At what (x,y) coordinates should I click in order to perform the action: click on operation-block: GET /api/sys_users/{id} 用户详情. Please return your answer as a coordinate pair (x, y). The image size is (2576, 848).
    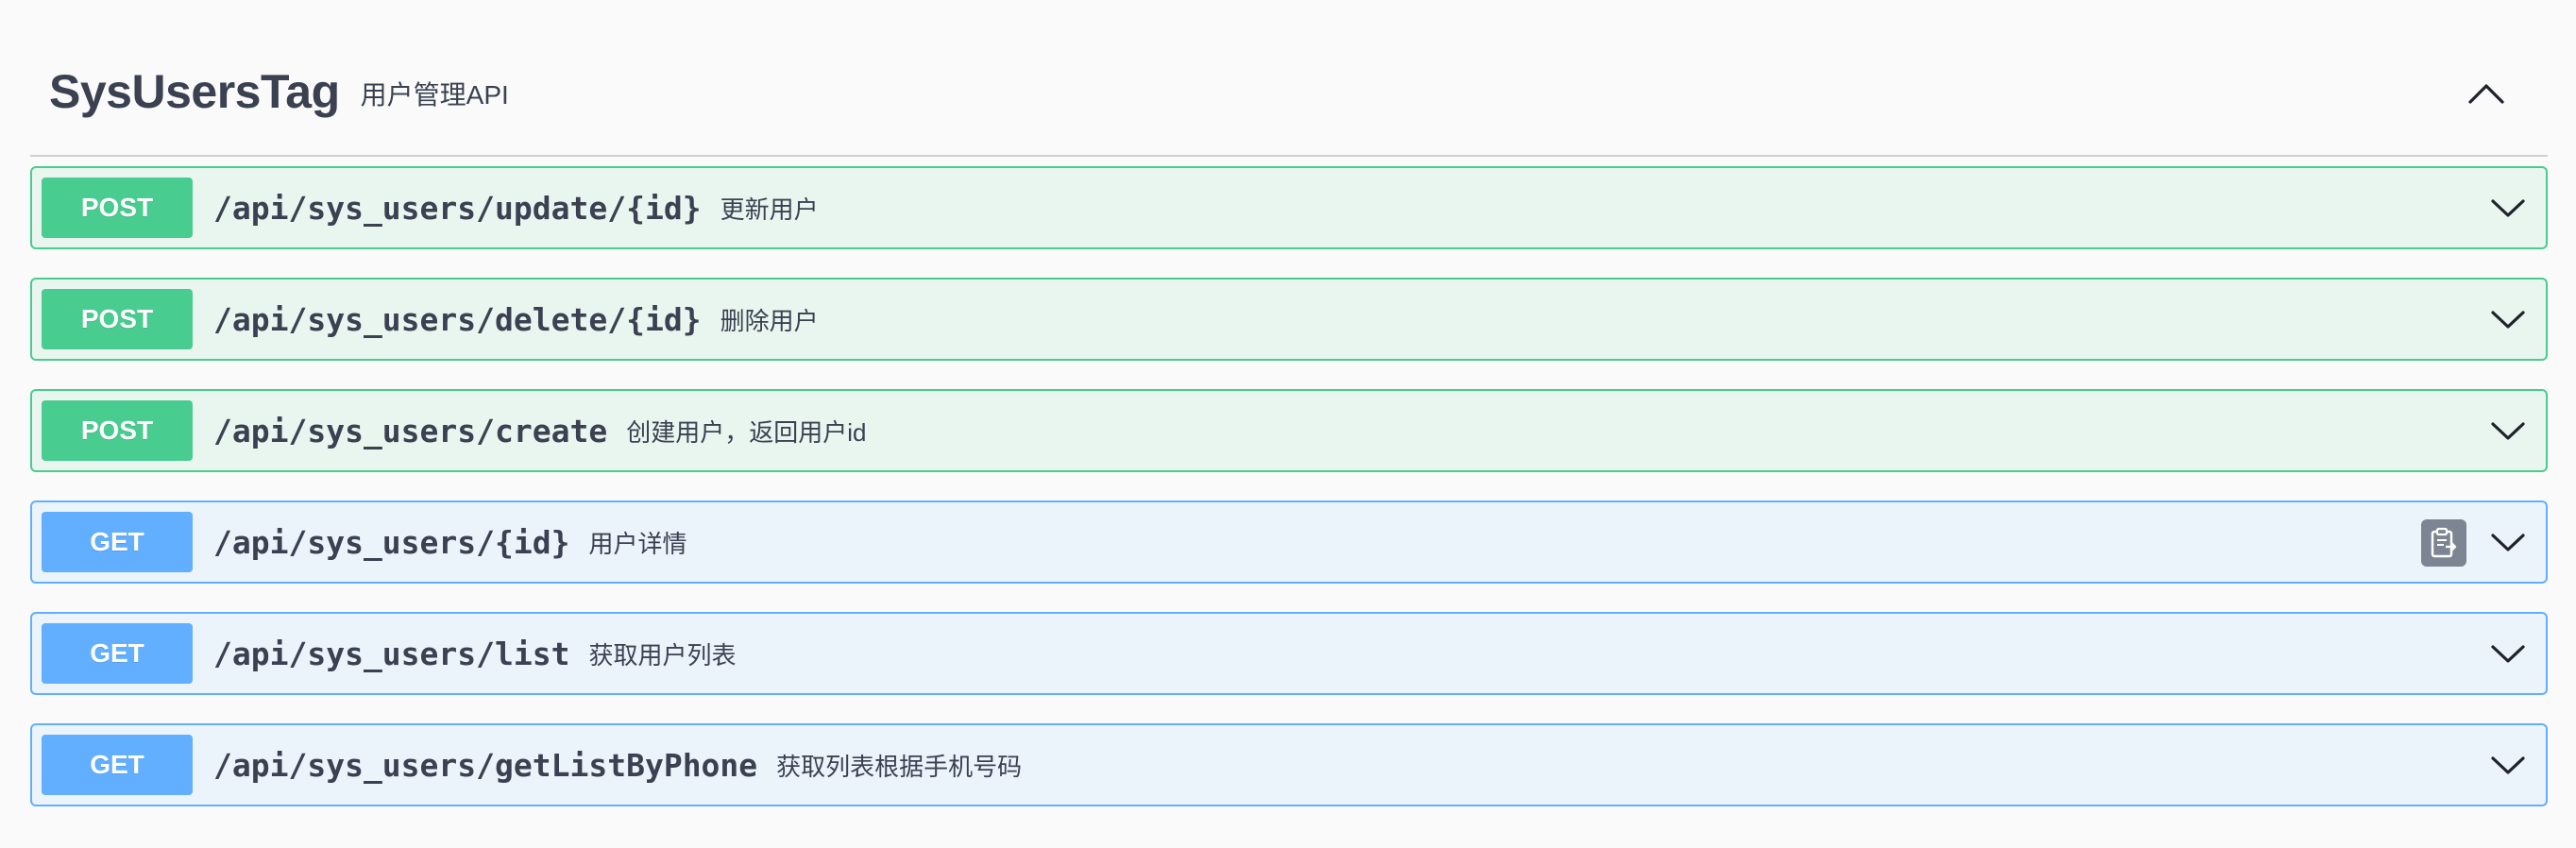
    Looking at the image, I should click on (1289, 542).